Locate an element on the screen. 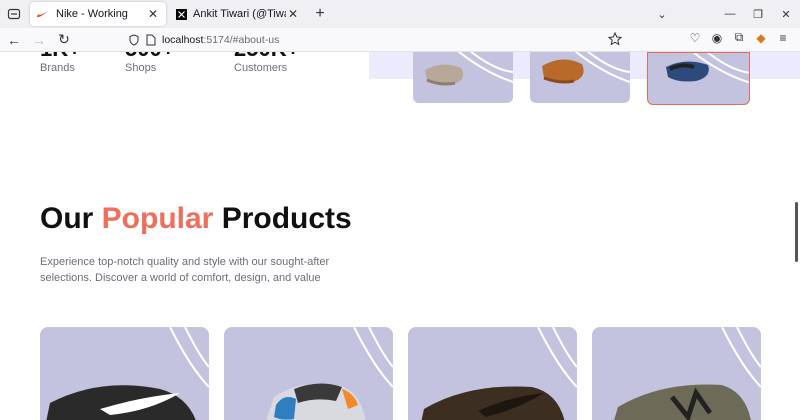  stat-label: Shops is located at coordinates (141, 68).